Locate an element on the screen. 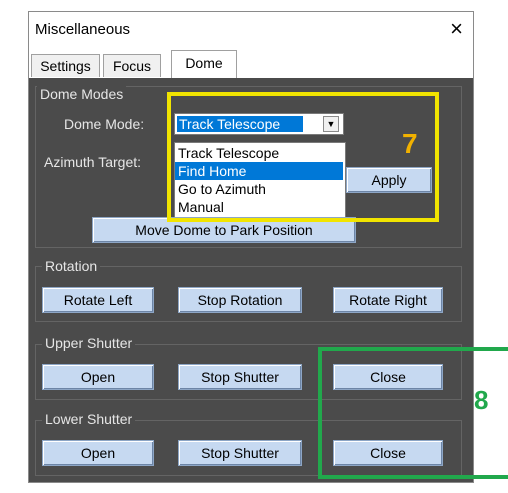 Image resolution: width=508 pixels, height=493 pixels. close-icon: × is located at coordinates (456, 29).